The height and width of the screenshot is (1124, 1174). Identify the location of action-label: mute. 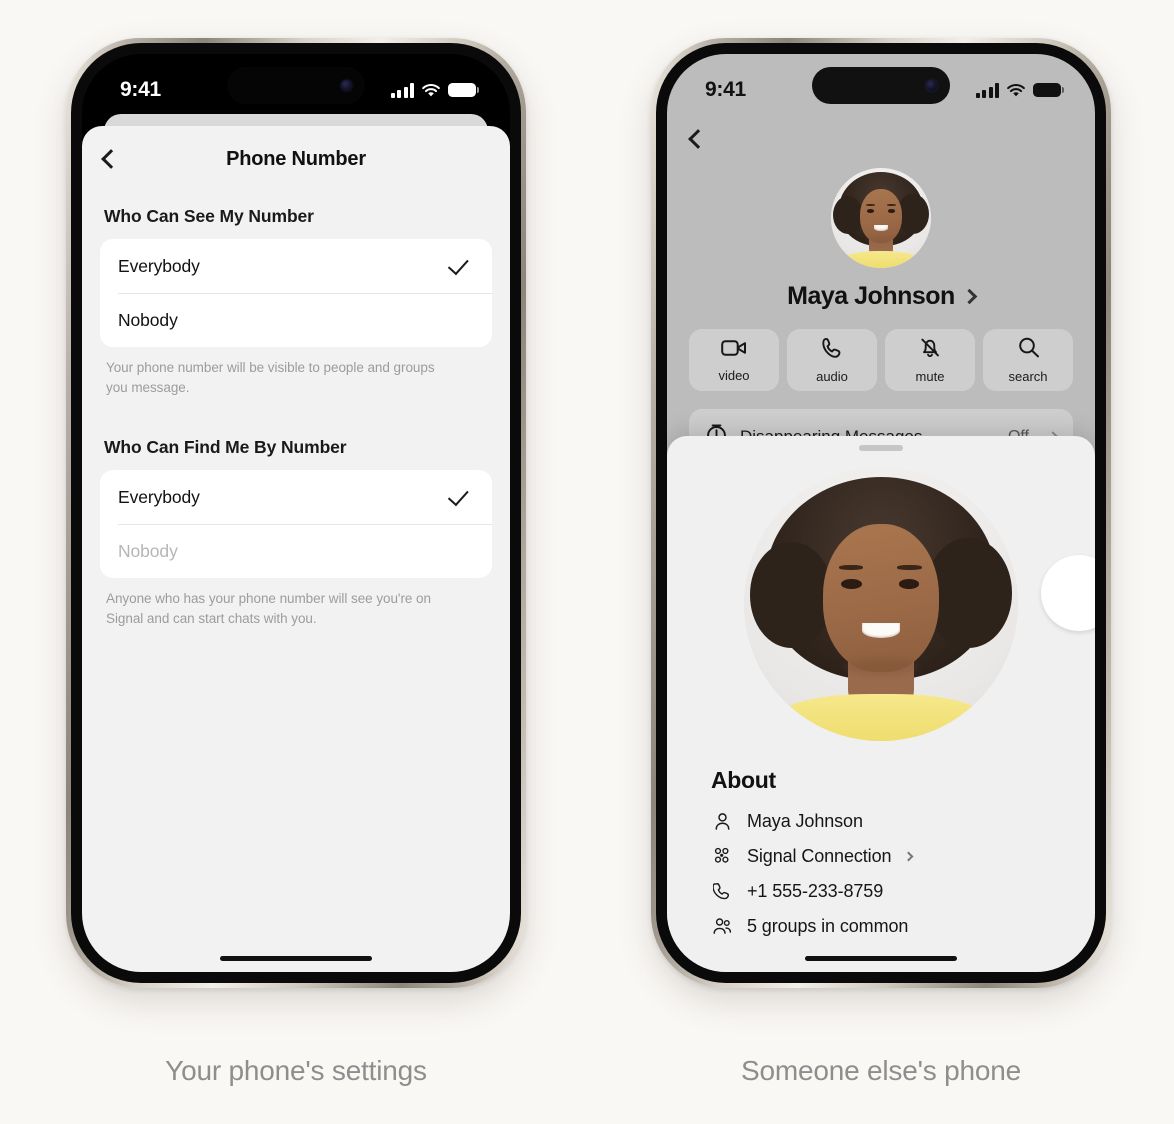
(930, 376).